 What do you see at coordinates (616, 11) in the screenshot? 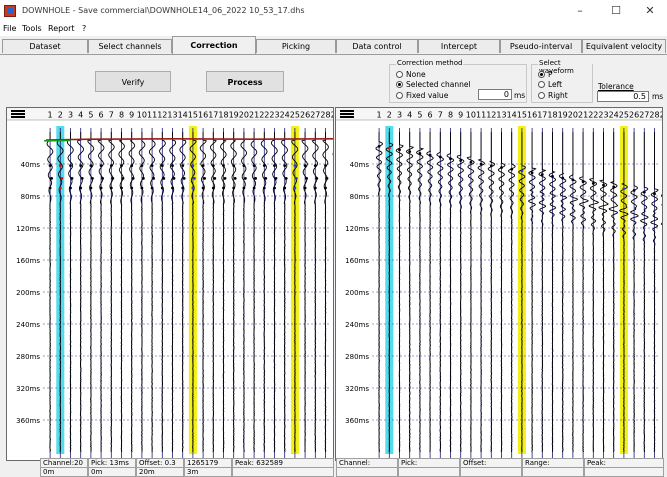
I see `maximize-button: ☐` at bounding box center [616, 11].